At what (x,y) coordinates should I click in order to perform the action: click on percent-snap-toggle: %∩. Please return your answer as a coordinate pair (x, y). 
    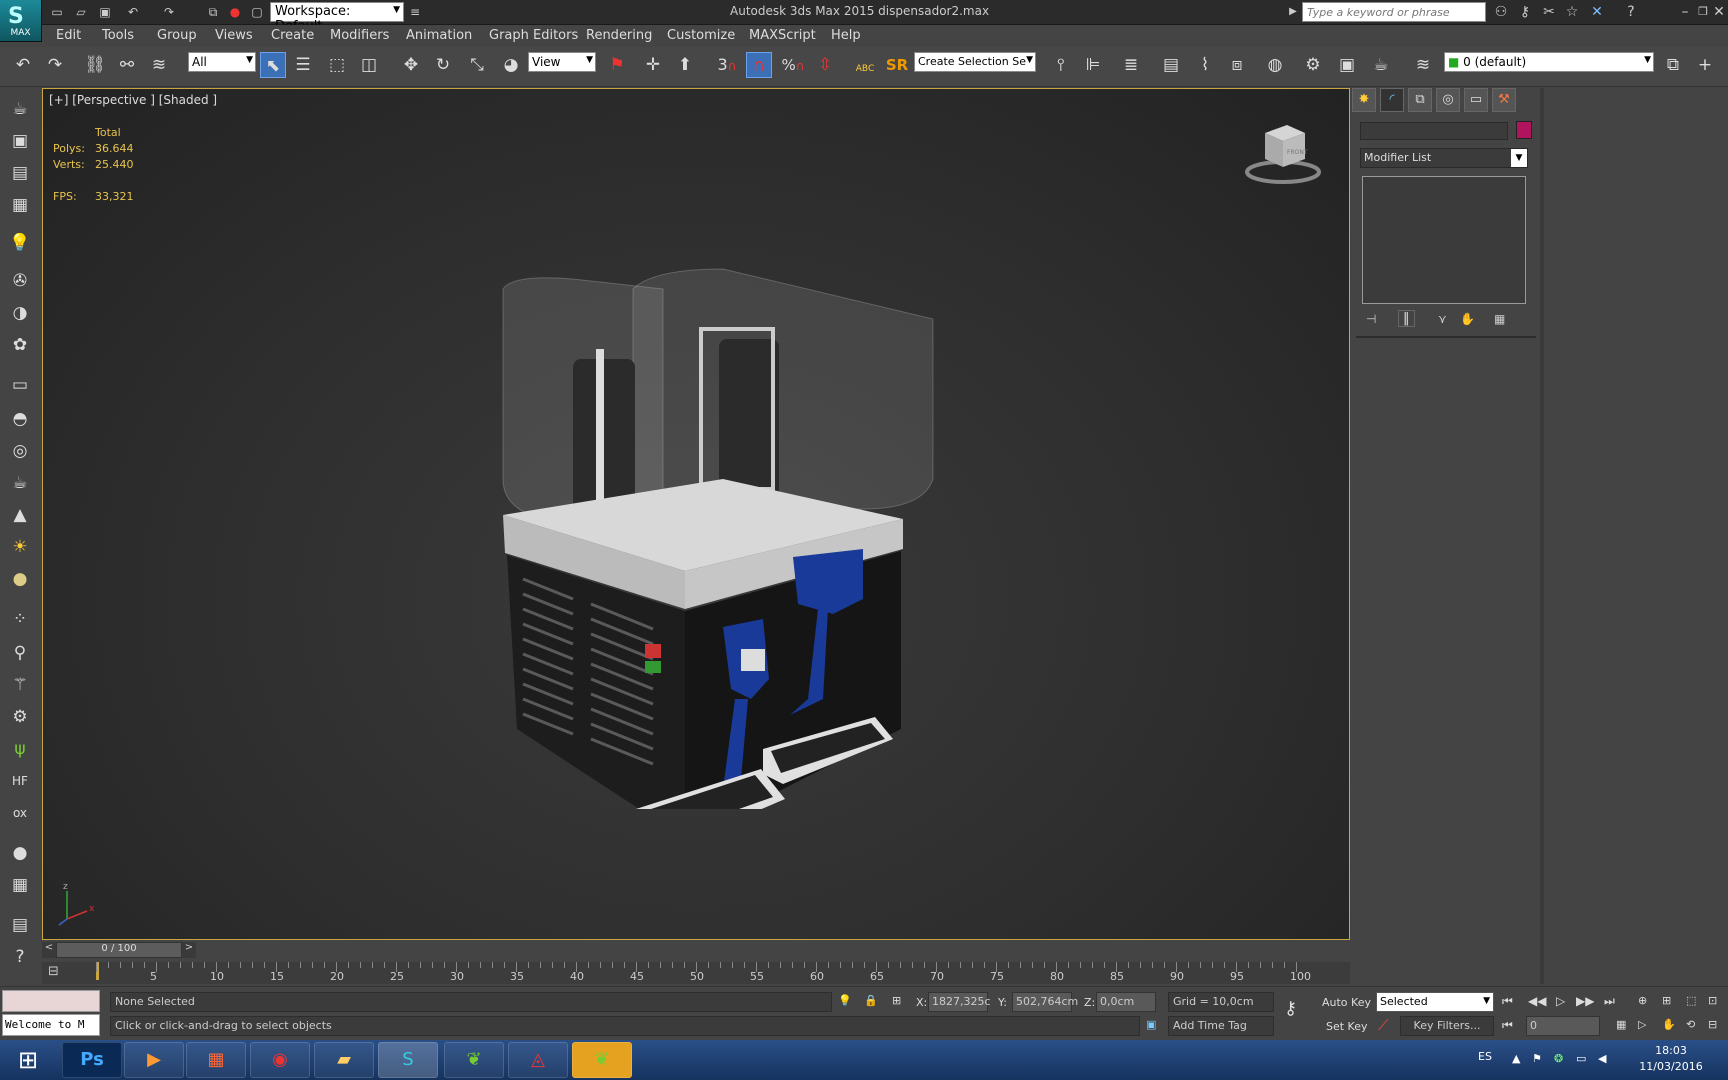
    Looking at the image, I should click on (793, 65).